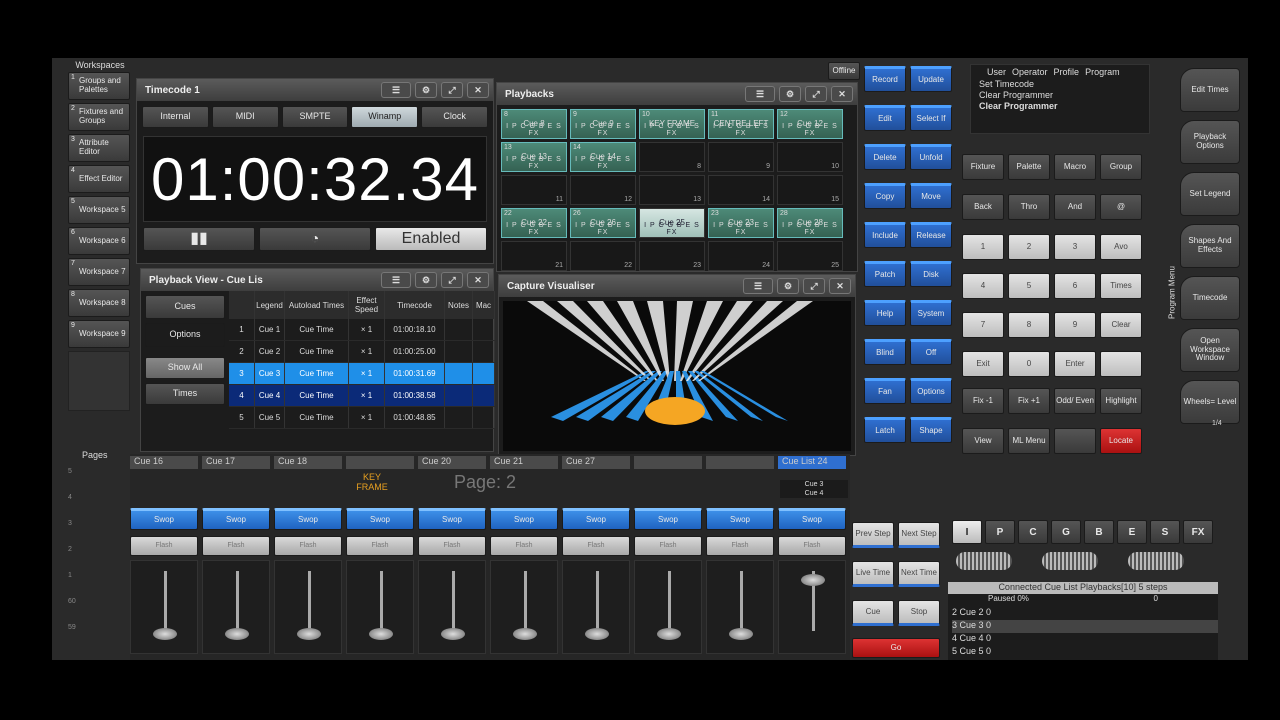 The width and height of the screenshot is (1280, 720). What do you see at coordinates (1029, 286) in the screenshot?
I see `key-5: 5` at bounding box center [1029, 286].